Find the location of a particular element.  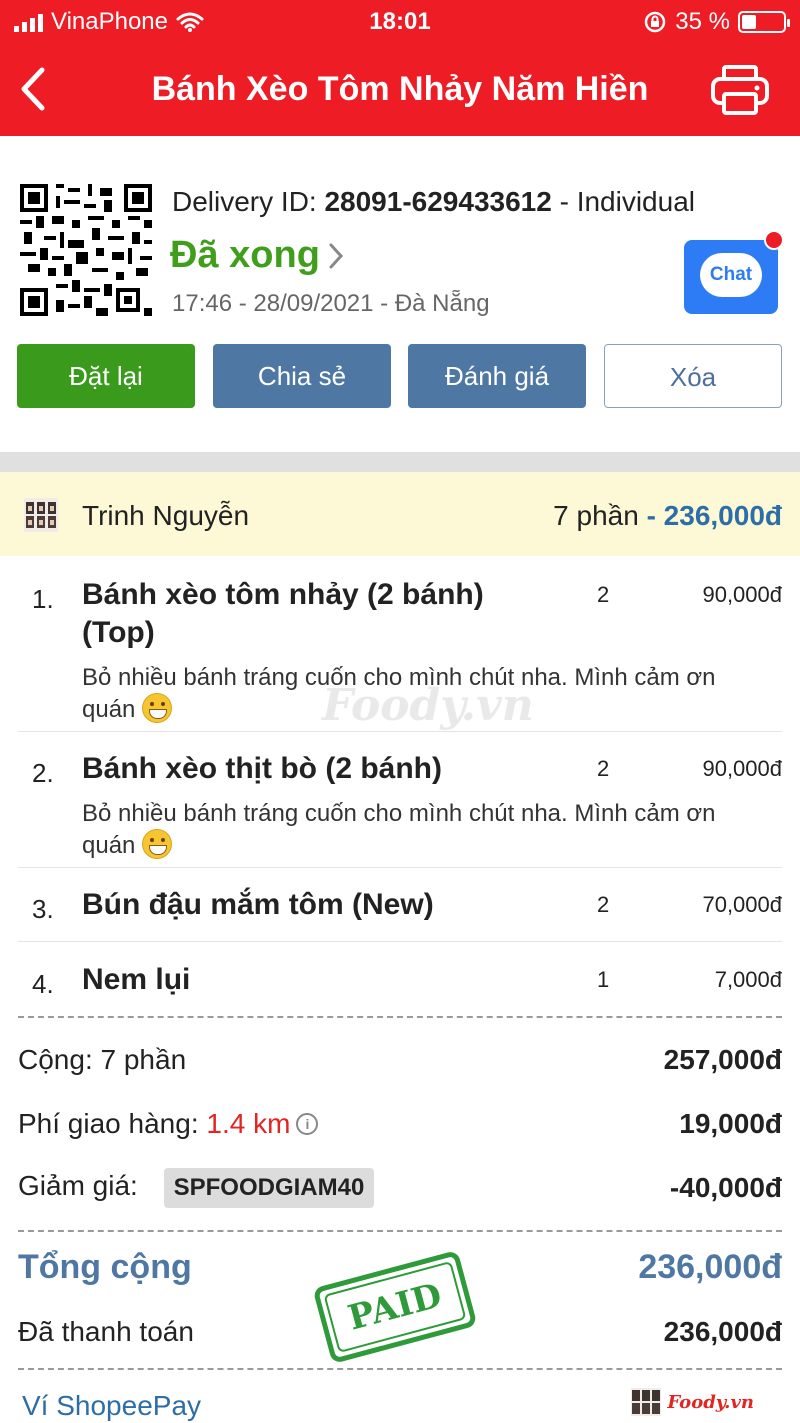

chat-button: Chat is located at coordinates (734, 272).